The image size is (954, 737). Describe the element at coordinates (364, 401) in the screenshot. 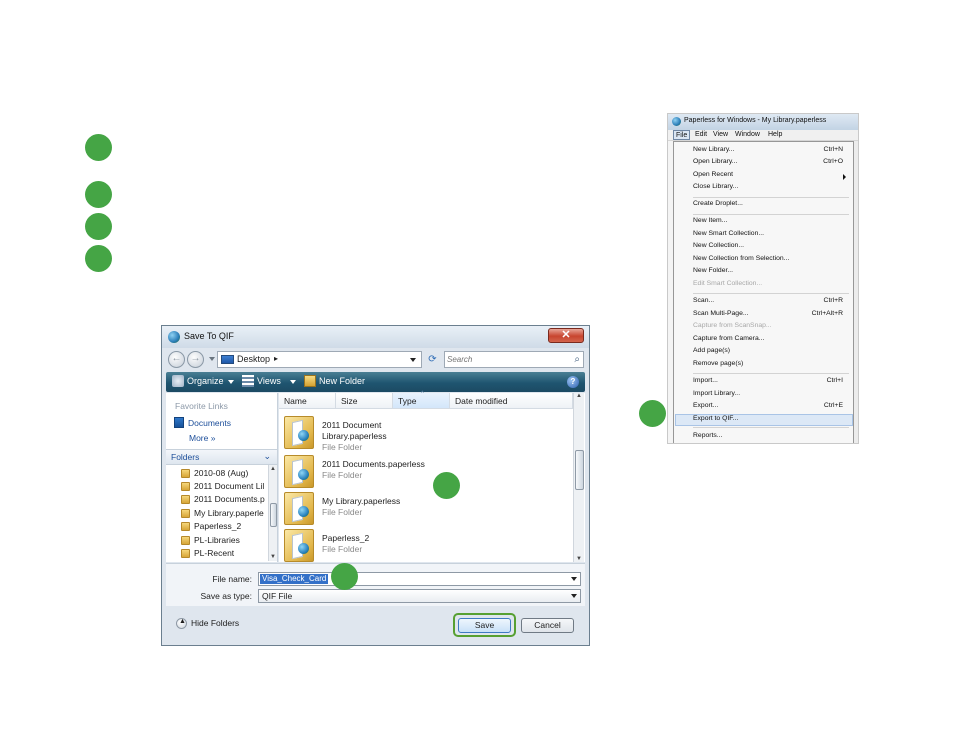

I see `column-header-size: Size` at that location.